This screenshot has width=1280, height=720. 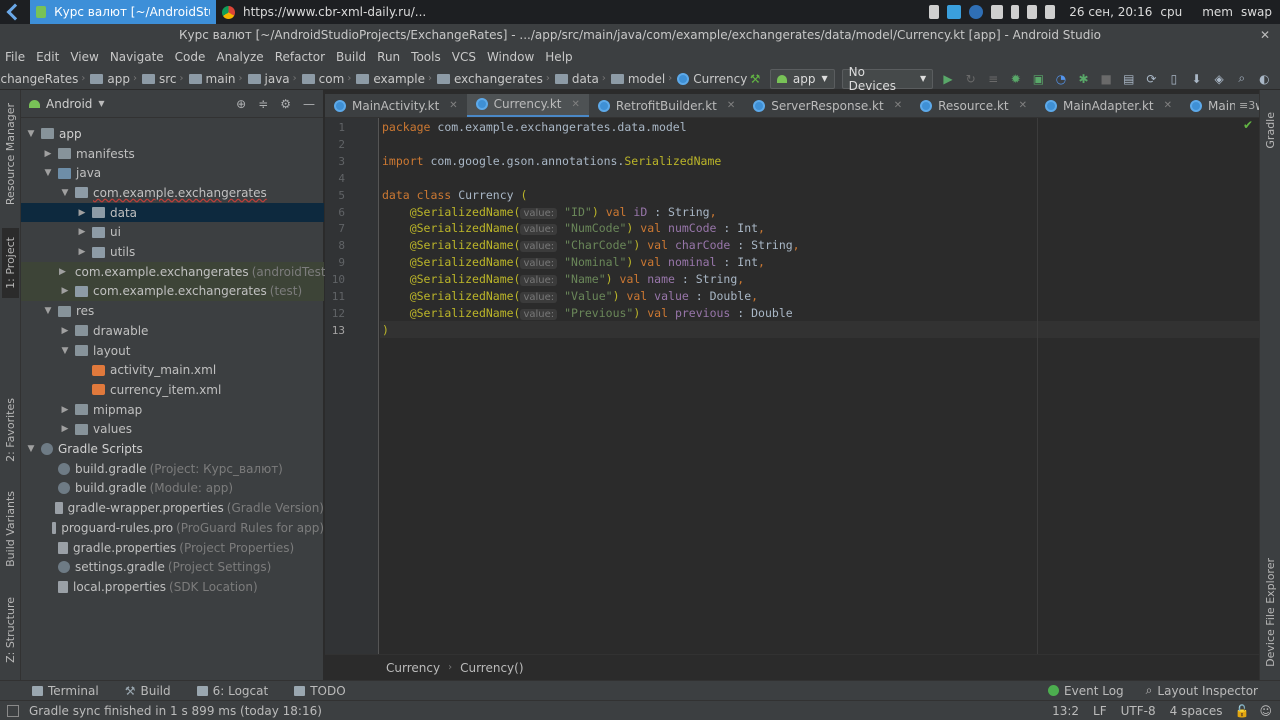 I want to click on terminal-tab: Terminal, so click(x=65, y=691).